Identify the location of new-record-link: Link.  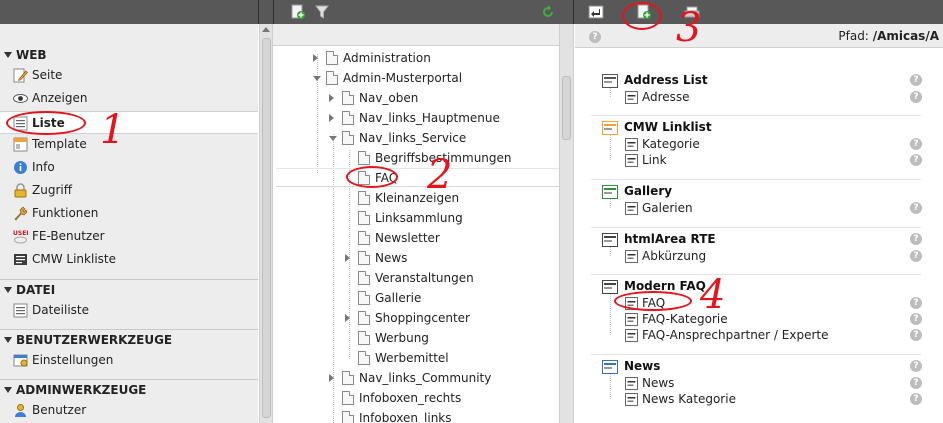
(654, 160).